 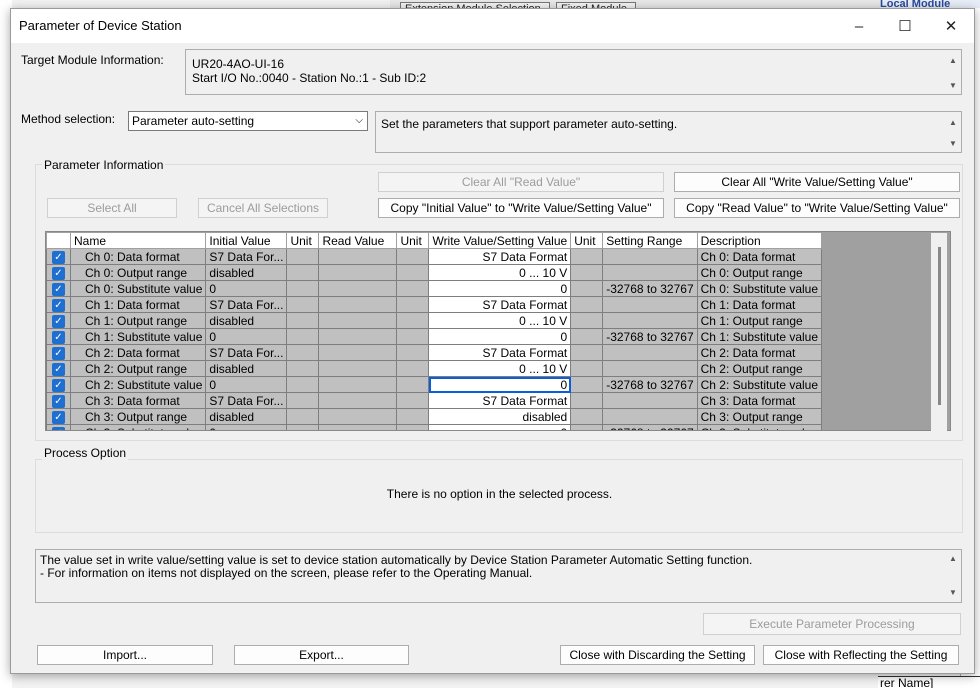 What do you see at coordinates (500, 240) in the screenshot?
I see `column-header: Write Value/Setting Value` at bounding box center [500, 240].